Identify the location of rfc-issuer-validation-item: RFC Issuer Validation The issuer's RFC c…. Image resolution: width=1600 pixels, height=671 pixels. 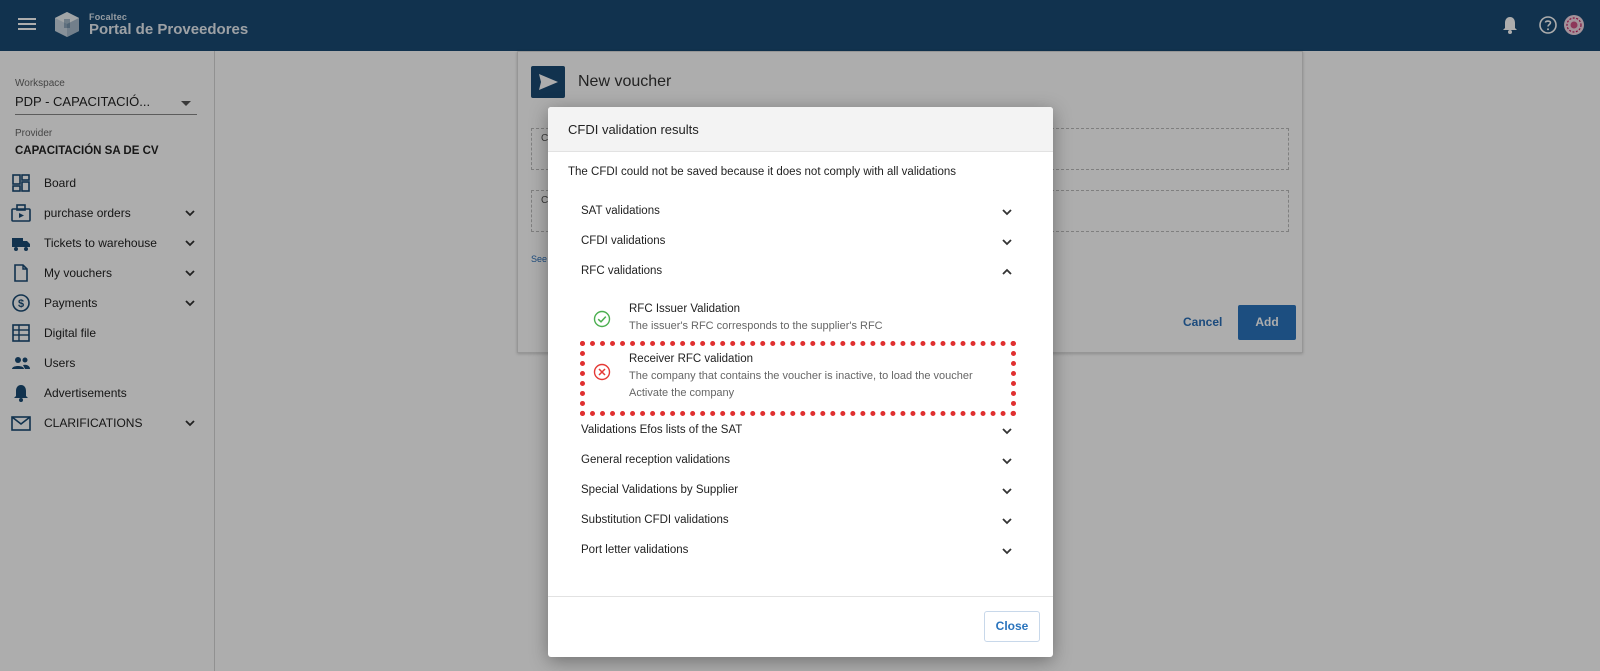
(803, 320).